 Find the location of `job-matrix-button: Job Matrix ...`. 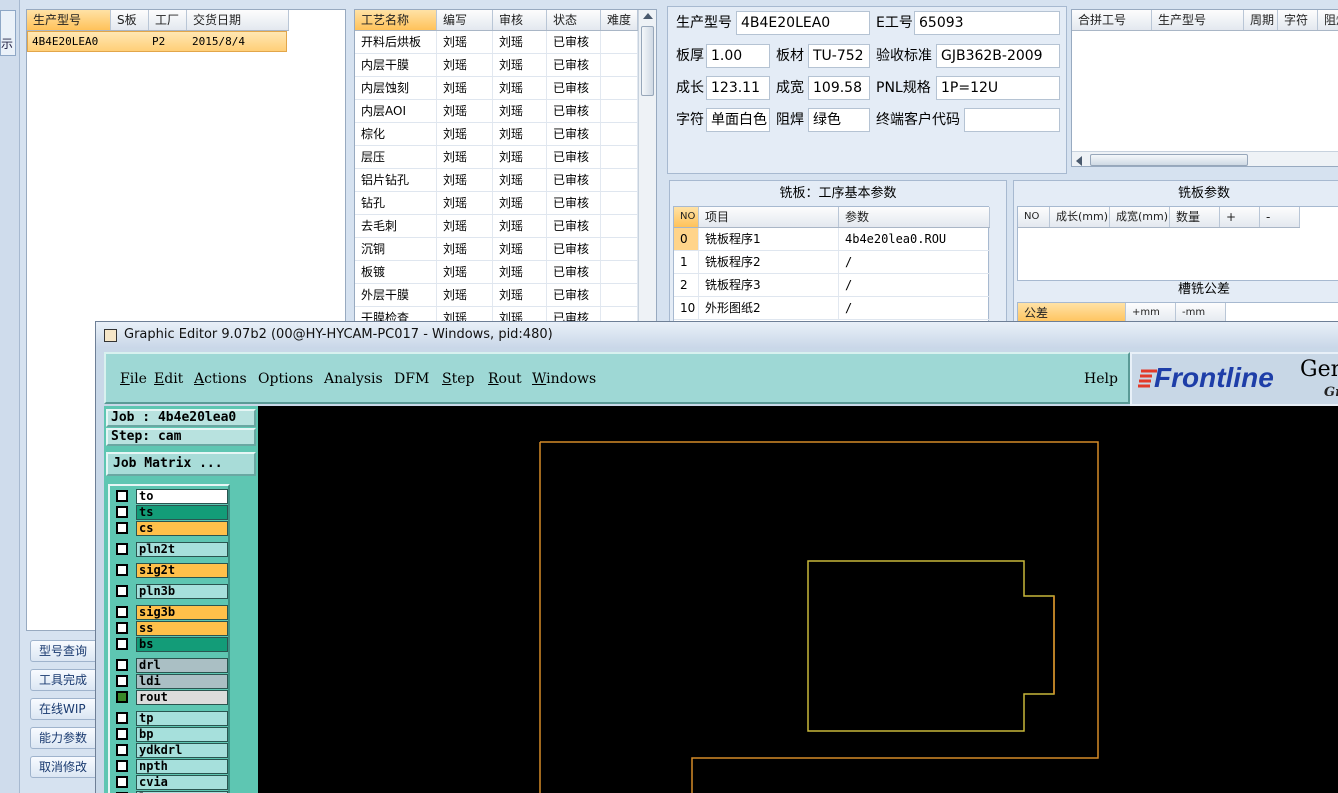

job-matrix-button: Job Matrix ... is located at coordinates (181, 464).